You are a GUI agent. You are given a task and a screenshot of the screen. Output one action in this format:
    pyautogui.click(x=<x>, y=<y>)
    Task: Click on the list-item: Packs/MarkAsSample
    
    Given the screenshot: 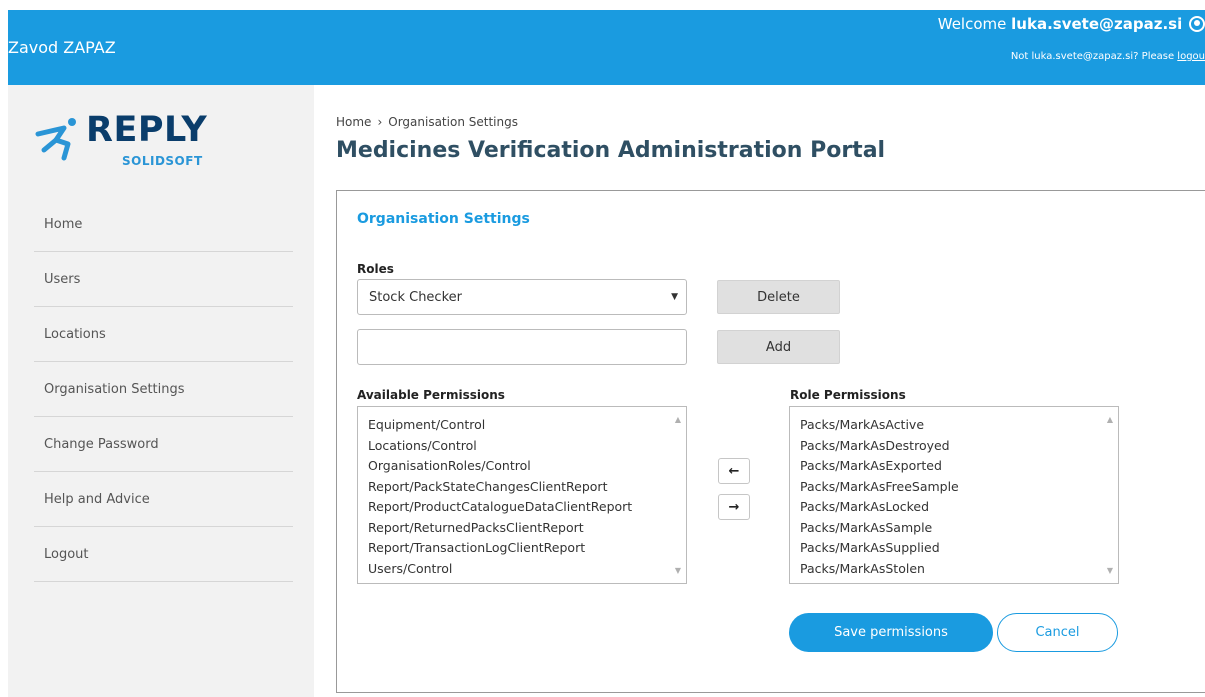 What is the action you would take?
    pyautogui.click(x=959, y=528)
    